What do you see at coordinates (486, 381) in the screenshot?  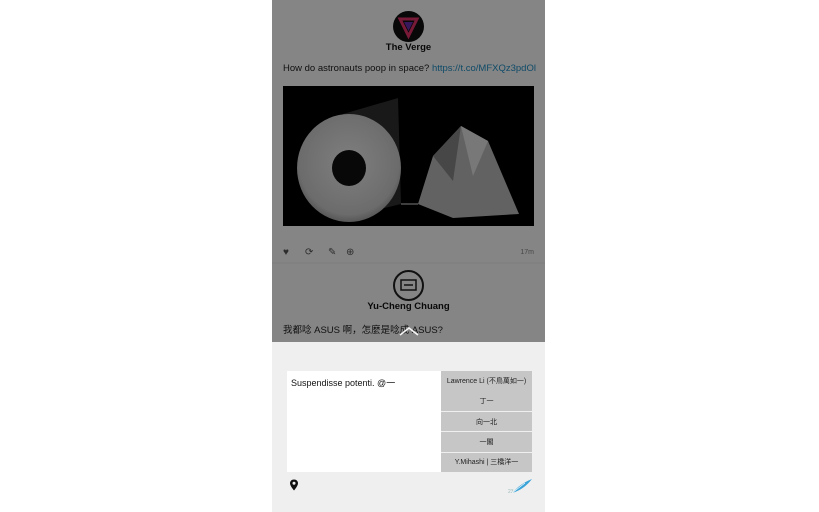 I see `suggestion-item: Lawrence Li (不鳥萬如一)` at bounding box center [486, 381].